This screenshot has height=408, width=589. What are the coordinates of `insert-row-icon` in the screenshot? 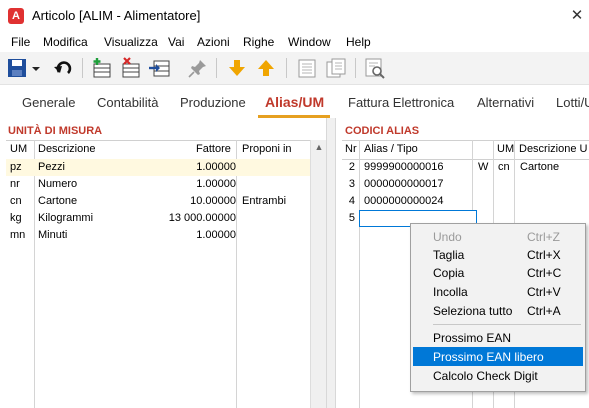 It's located at (160, 68).